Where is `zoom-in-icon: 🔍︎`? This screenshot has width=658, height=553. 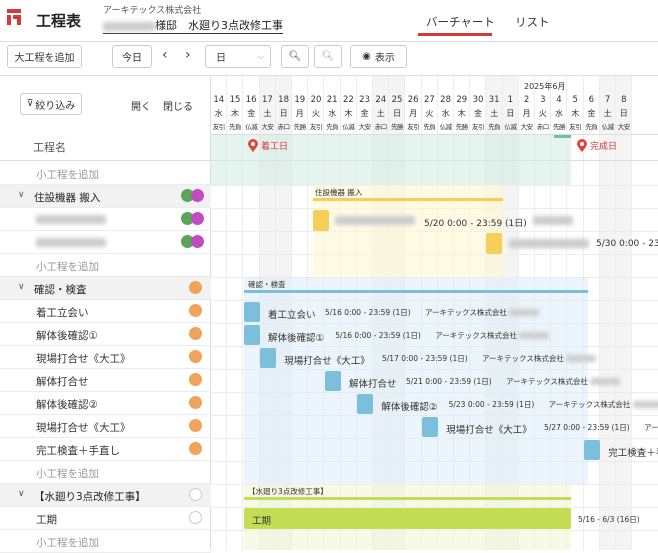 zoom-in-icon: 🔍︎ is located at coordinates (295, 56).